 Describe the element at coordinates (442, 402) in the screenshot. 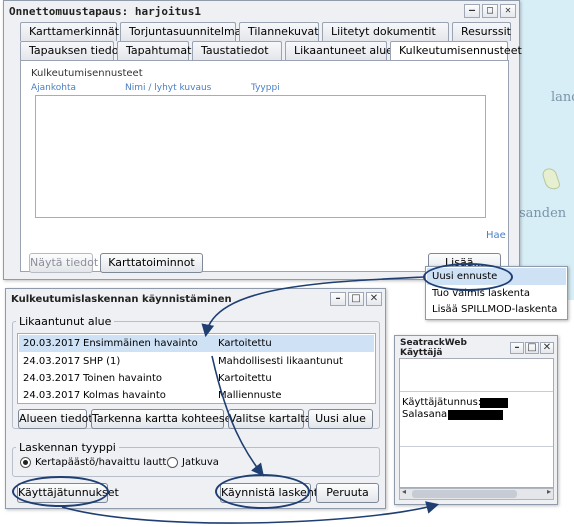

I see `username-label: Käyttäjätunnus:` at that location.